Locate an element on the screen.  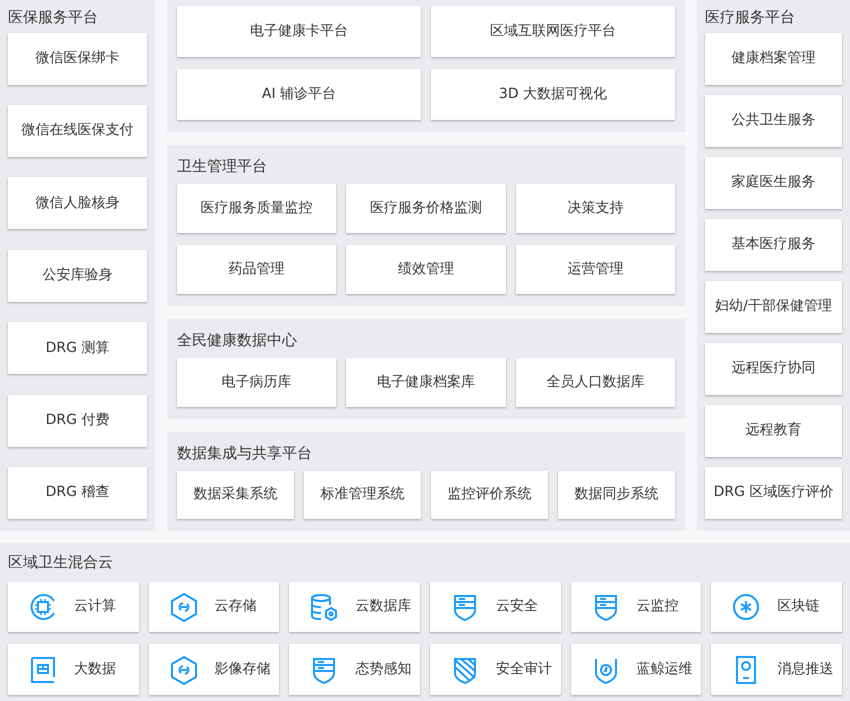
service-card: 医疗服务价格监测 is located at coordinates (426, 208).